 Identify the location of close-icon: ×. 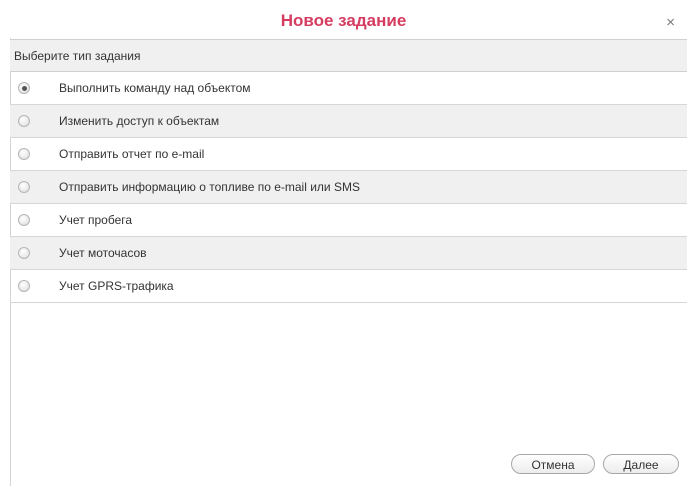
(670, 22).